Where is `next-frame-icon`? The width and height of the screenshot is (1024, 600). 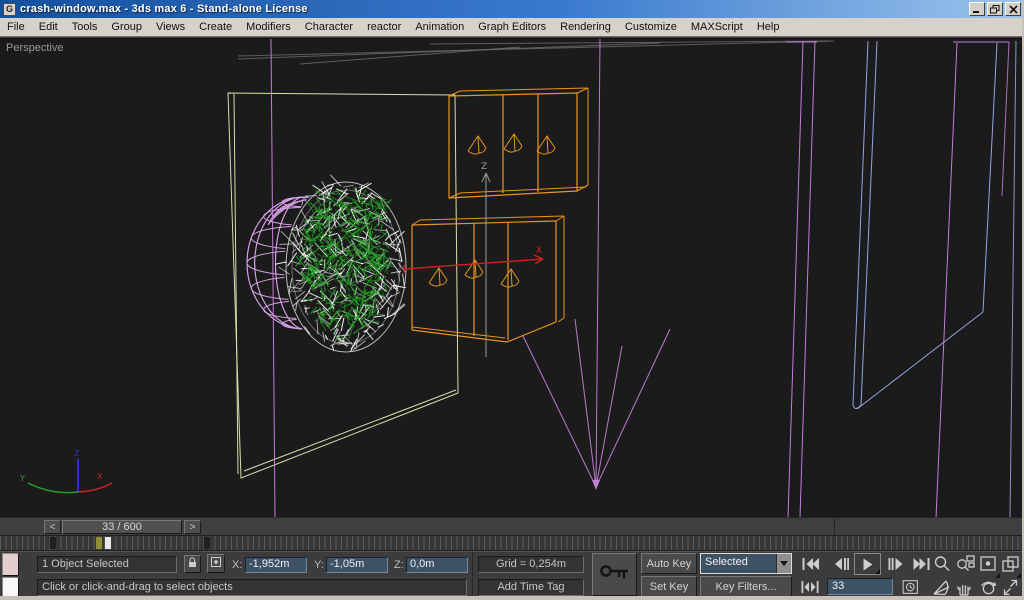
next-frame-icon is located at coordinates (895, 564).